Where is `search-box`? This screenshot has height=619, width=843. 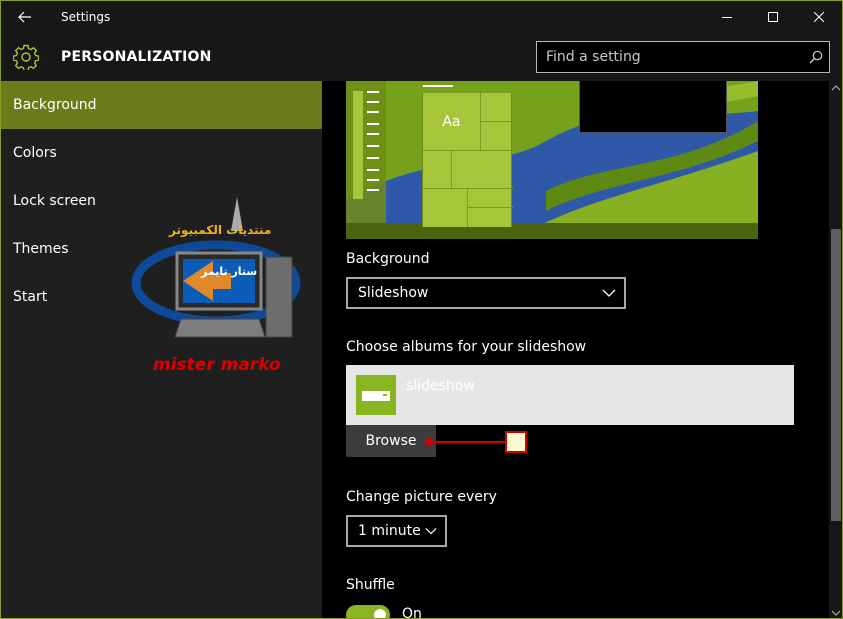
search-box is located at coordinates (683, 57).